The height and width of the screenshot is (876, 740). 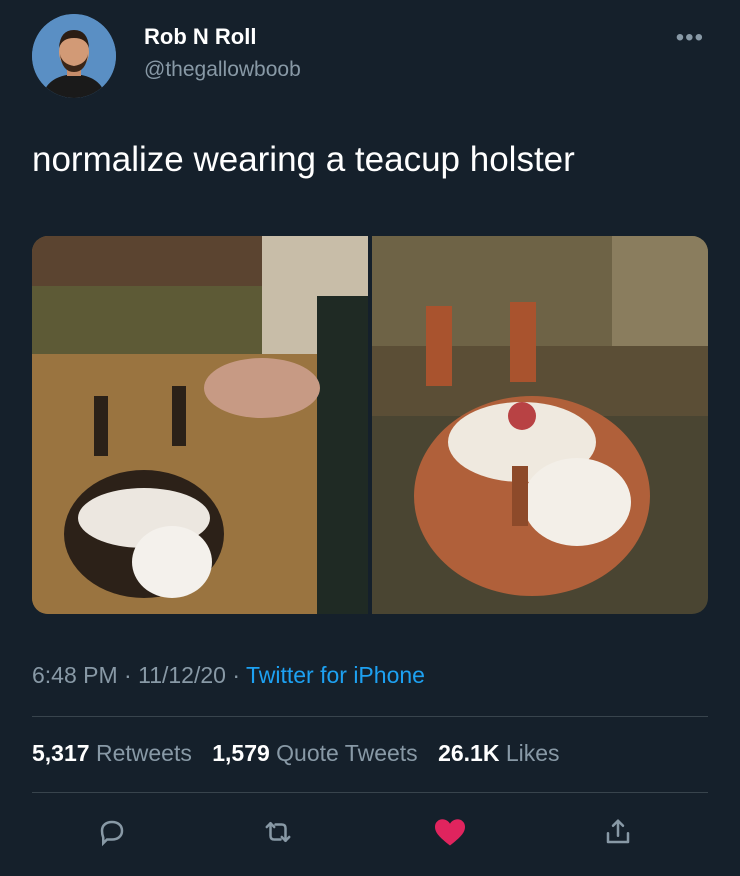 I want to click on user-handle: @thegallowboob, so click(x=222, y=70).